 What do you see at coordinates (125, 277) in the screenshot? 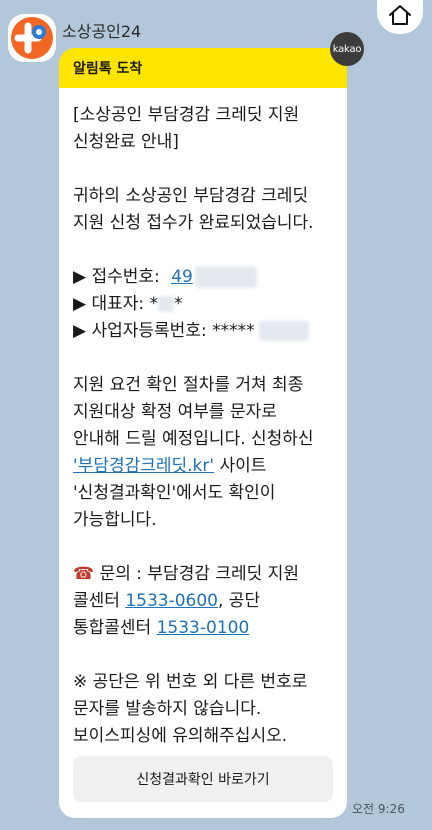
I see `receipt-number-label: 접수번호:` at bounding box center [125, 277].